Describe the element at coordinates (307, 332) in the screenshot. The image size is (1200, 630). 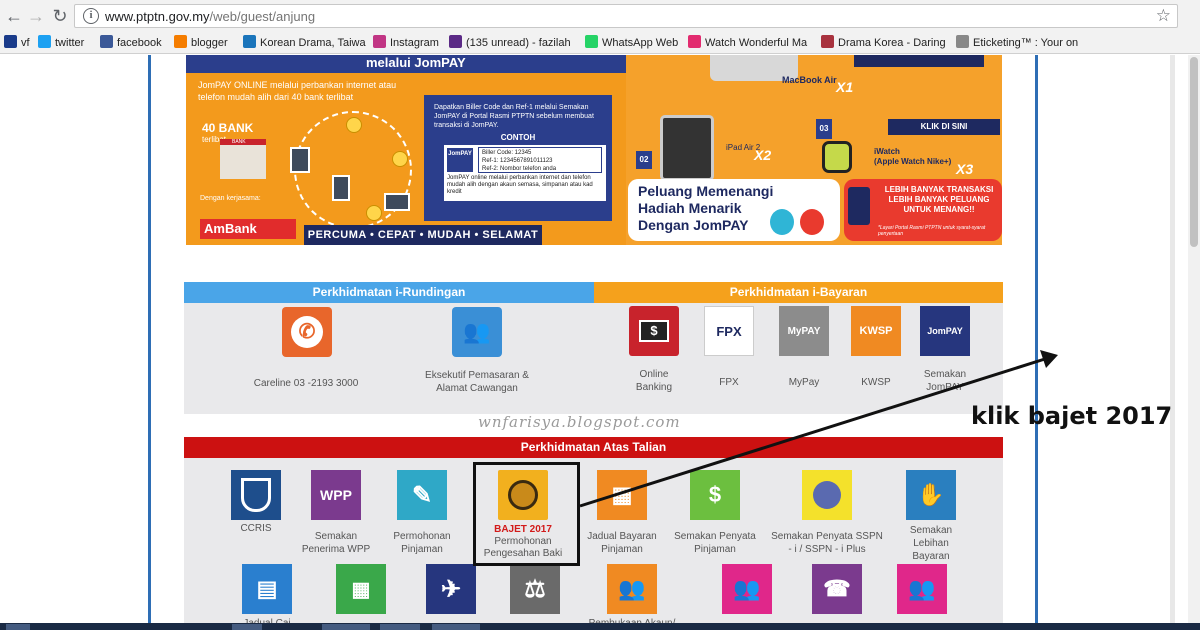
I see `phone-icon: ✆` at that location.